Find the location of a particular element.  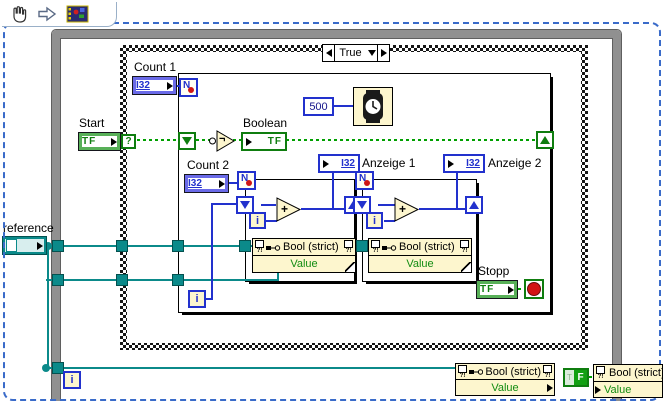

boolean-label: Boolean is located at coordinates (265, 123).